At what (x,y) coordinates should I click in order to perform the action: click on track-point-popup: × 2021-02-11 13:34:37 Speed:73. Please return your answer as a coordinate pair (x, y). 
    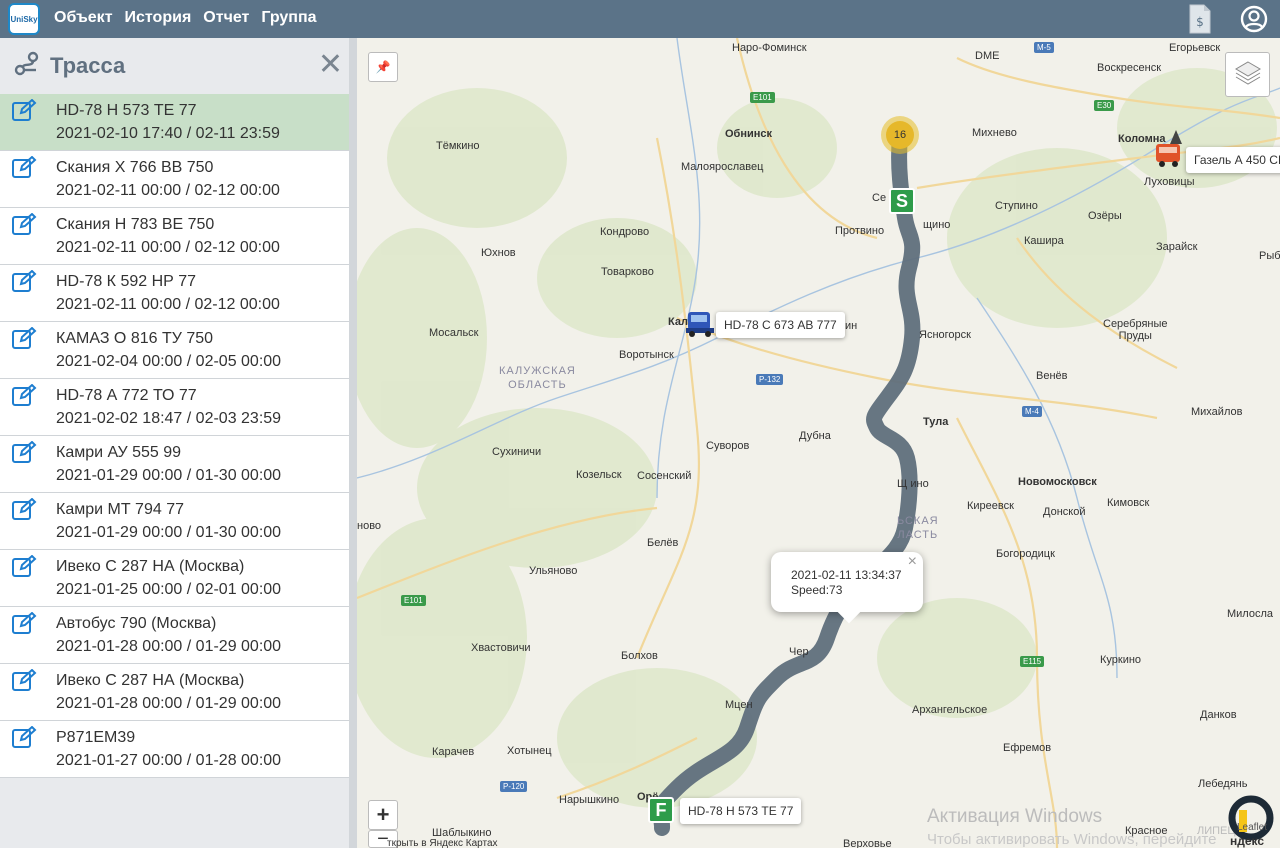
    Looking at the image, I should click on (847, 588).